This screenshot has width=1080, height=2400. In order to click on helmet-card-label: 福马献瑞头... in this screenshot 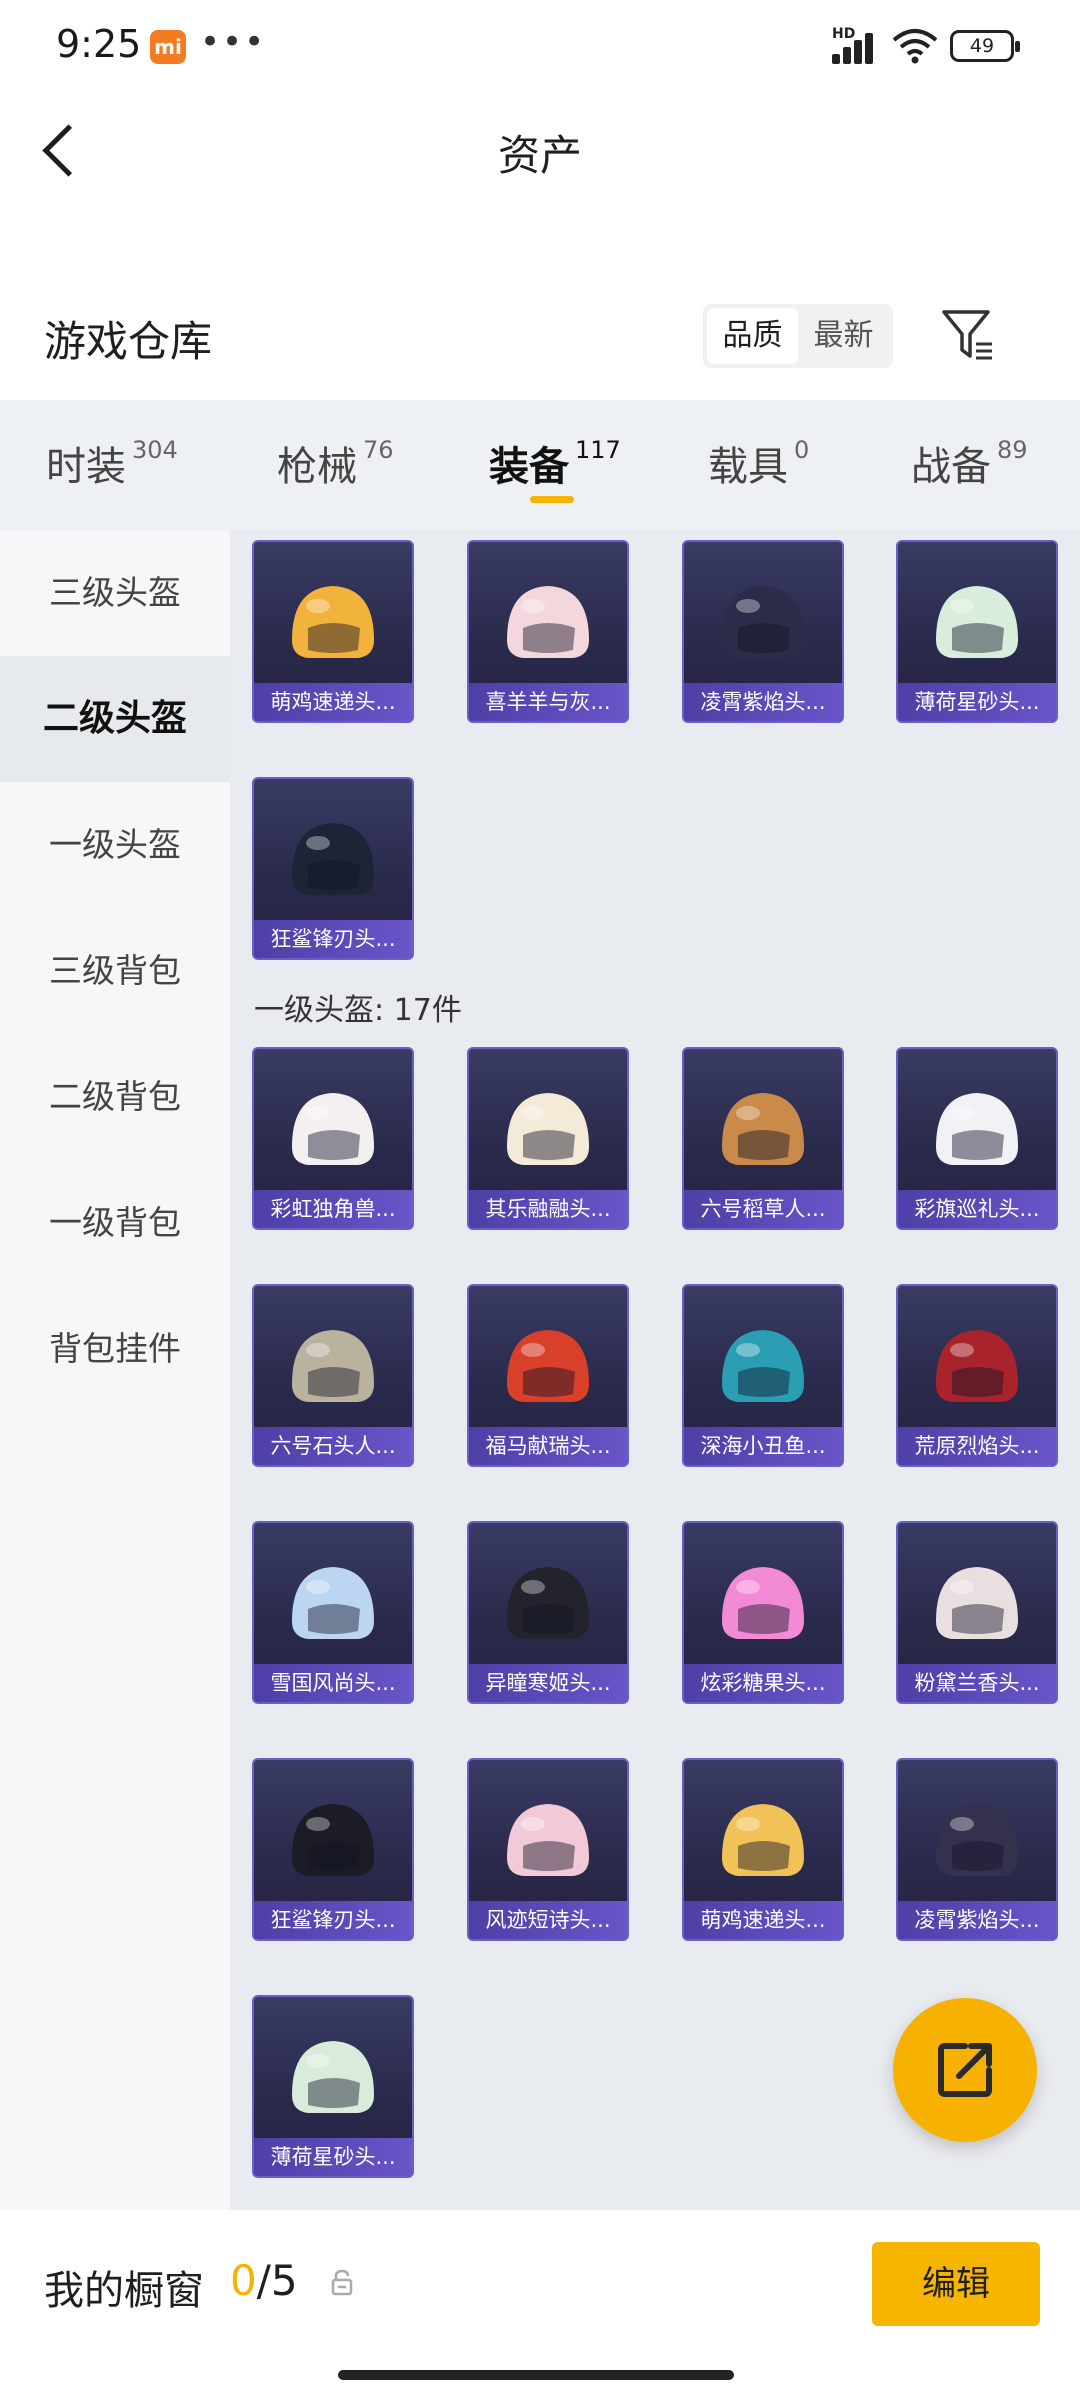, I will do `click(548, 1446)`.